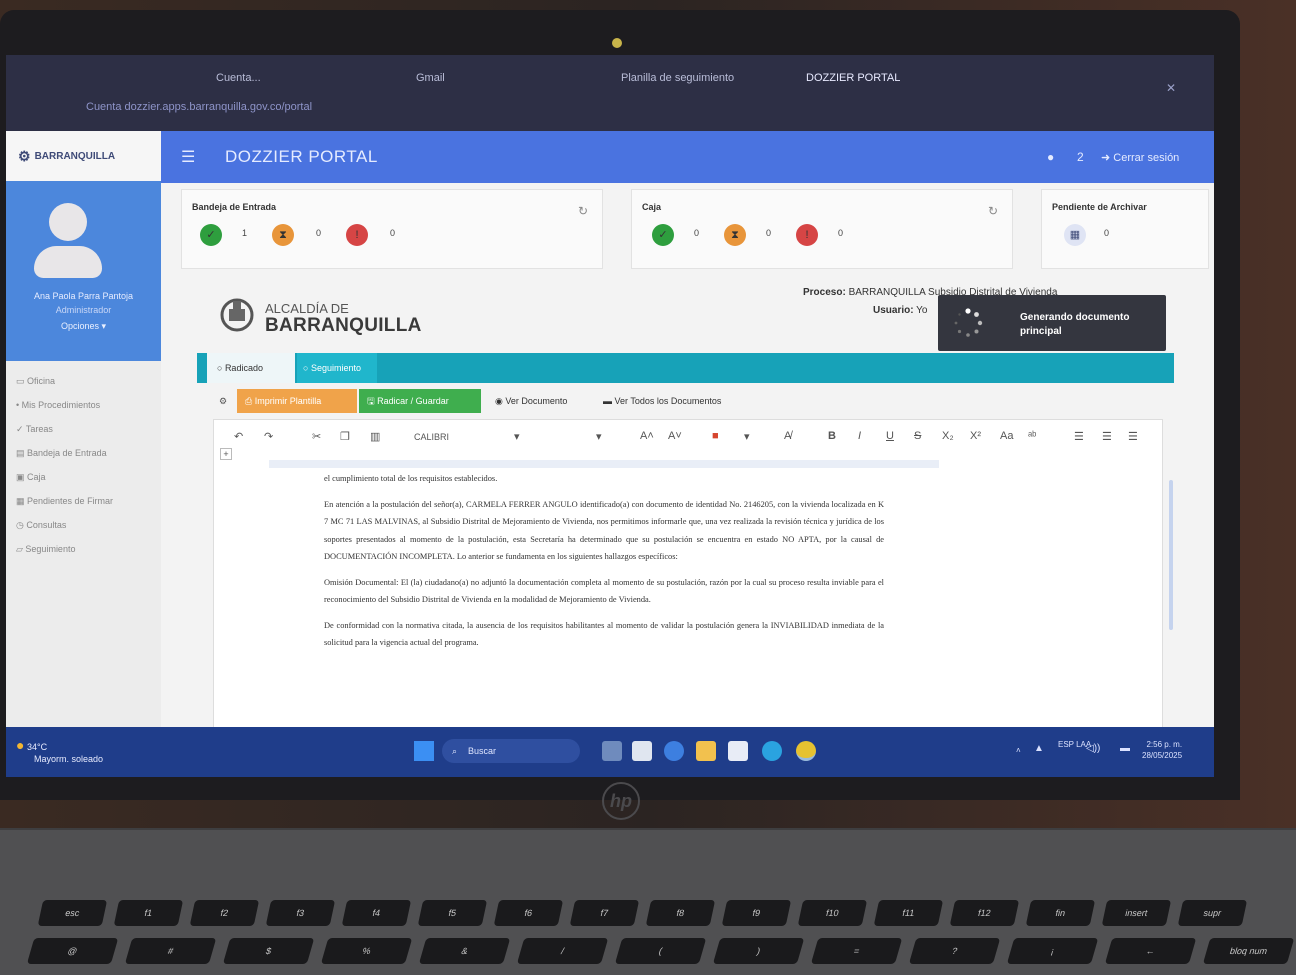 The image size is (1296, 975). Describe the element at coordinates (61, 405) in the screenshot. I see `sidebar-item-label: Mis Procedimientos` at that location.